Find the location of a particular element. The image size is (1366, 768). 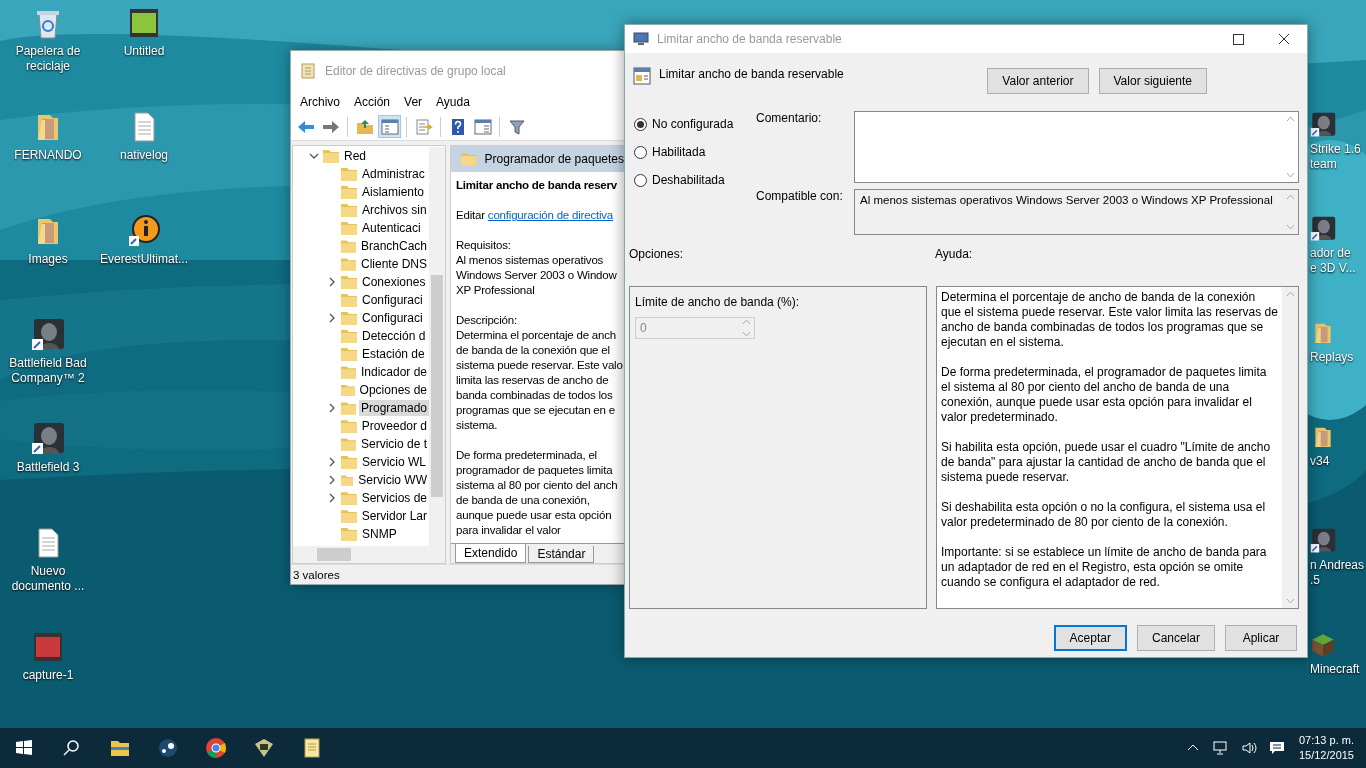

filter-icon is located at coordinates (516, 126).